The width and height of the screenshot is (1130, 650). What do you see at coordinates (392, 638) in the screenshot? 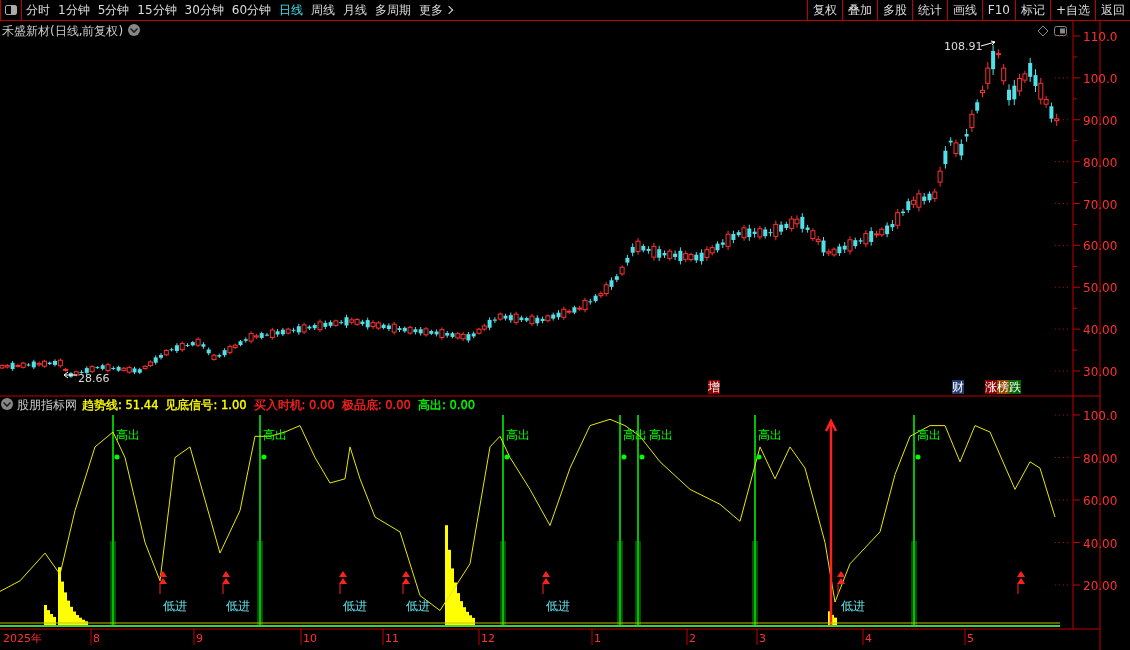
I see `date-label: 11` at bounding box center [392, 638].